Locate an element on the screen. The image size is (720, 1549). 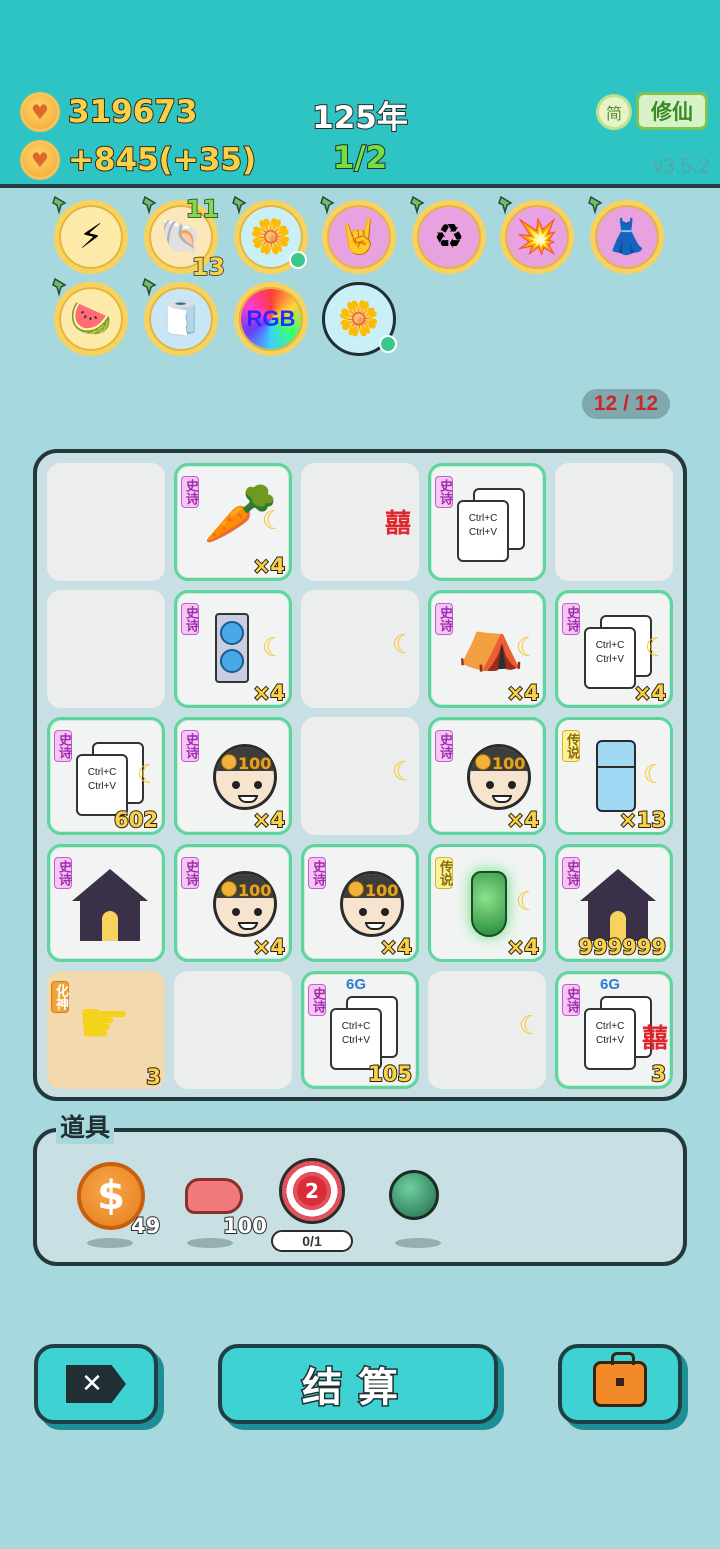
year-label: 125年 is located at coordinates (360, 118).